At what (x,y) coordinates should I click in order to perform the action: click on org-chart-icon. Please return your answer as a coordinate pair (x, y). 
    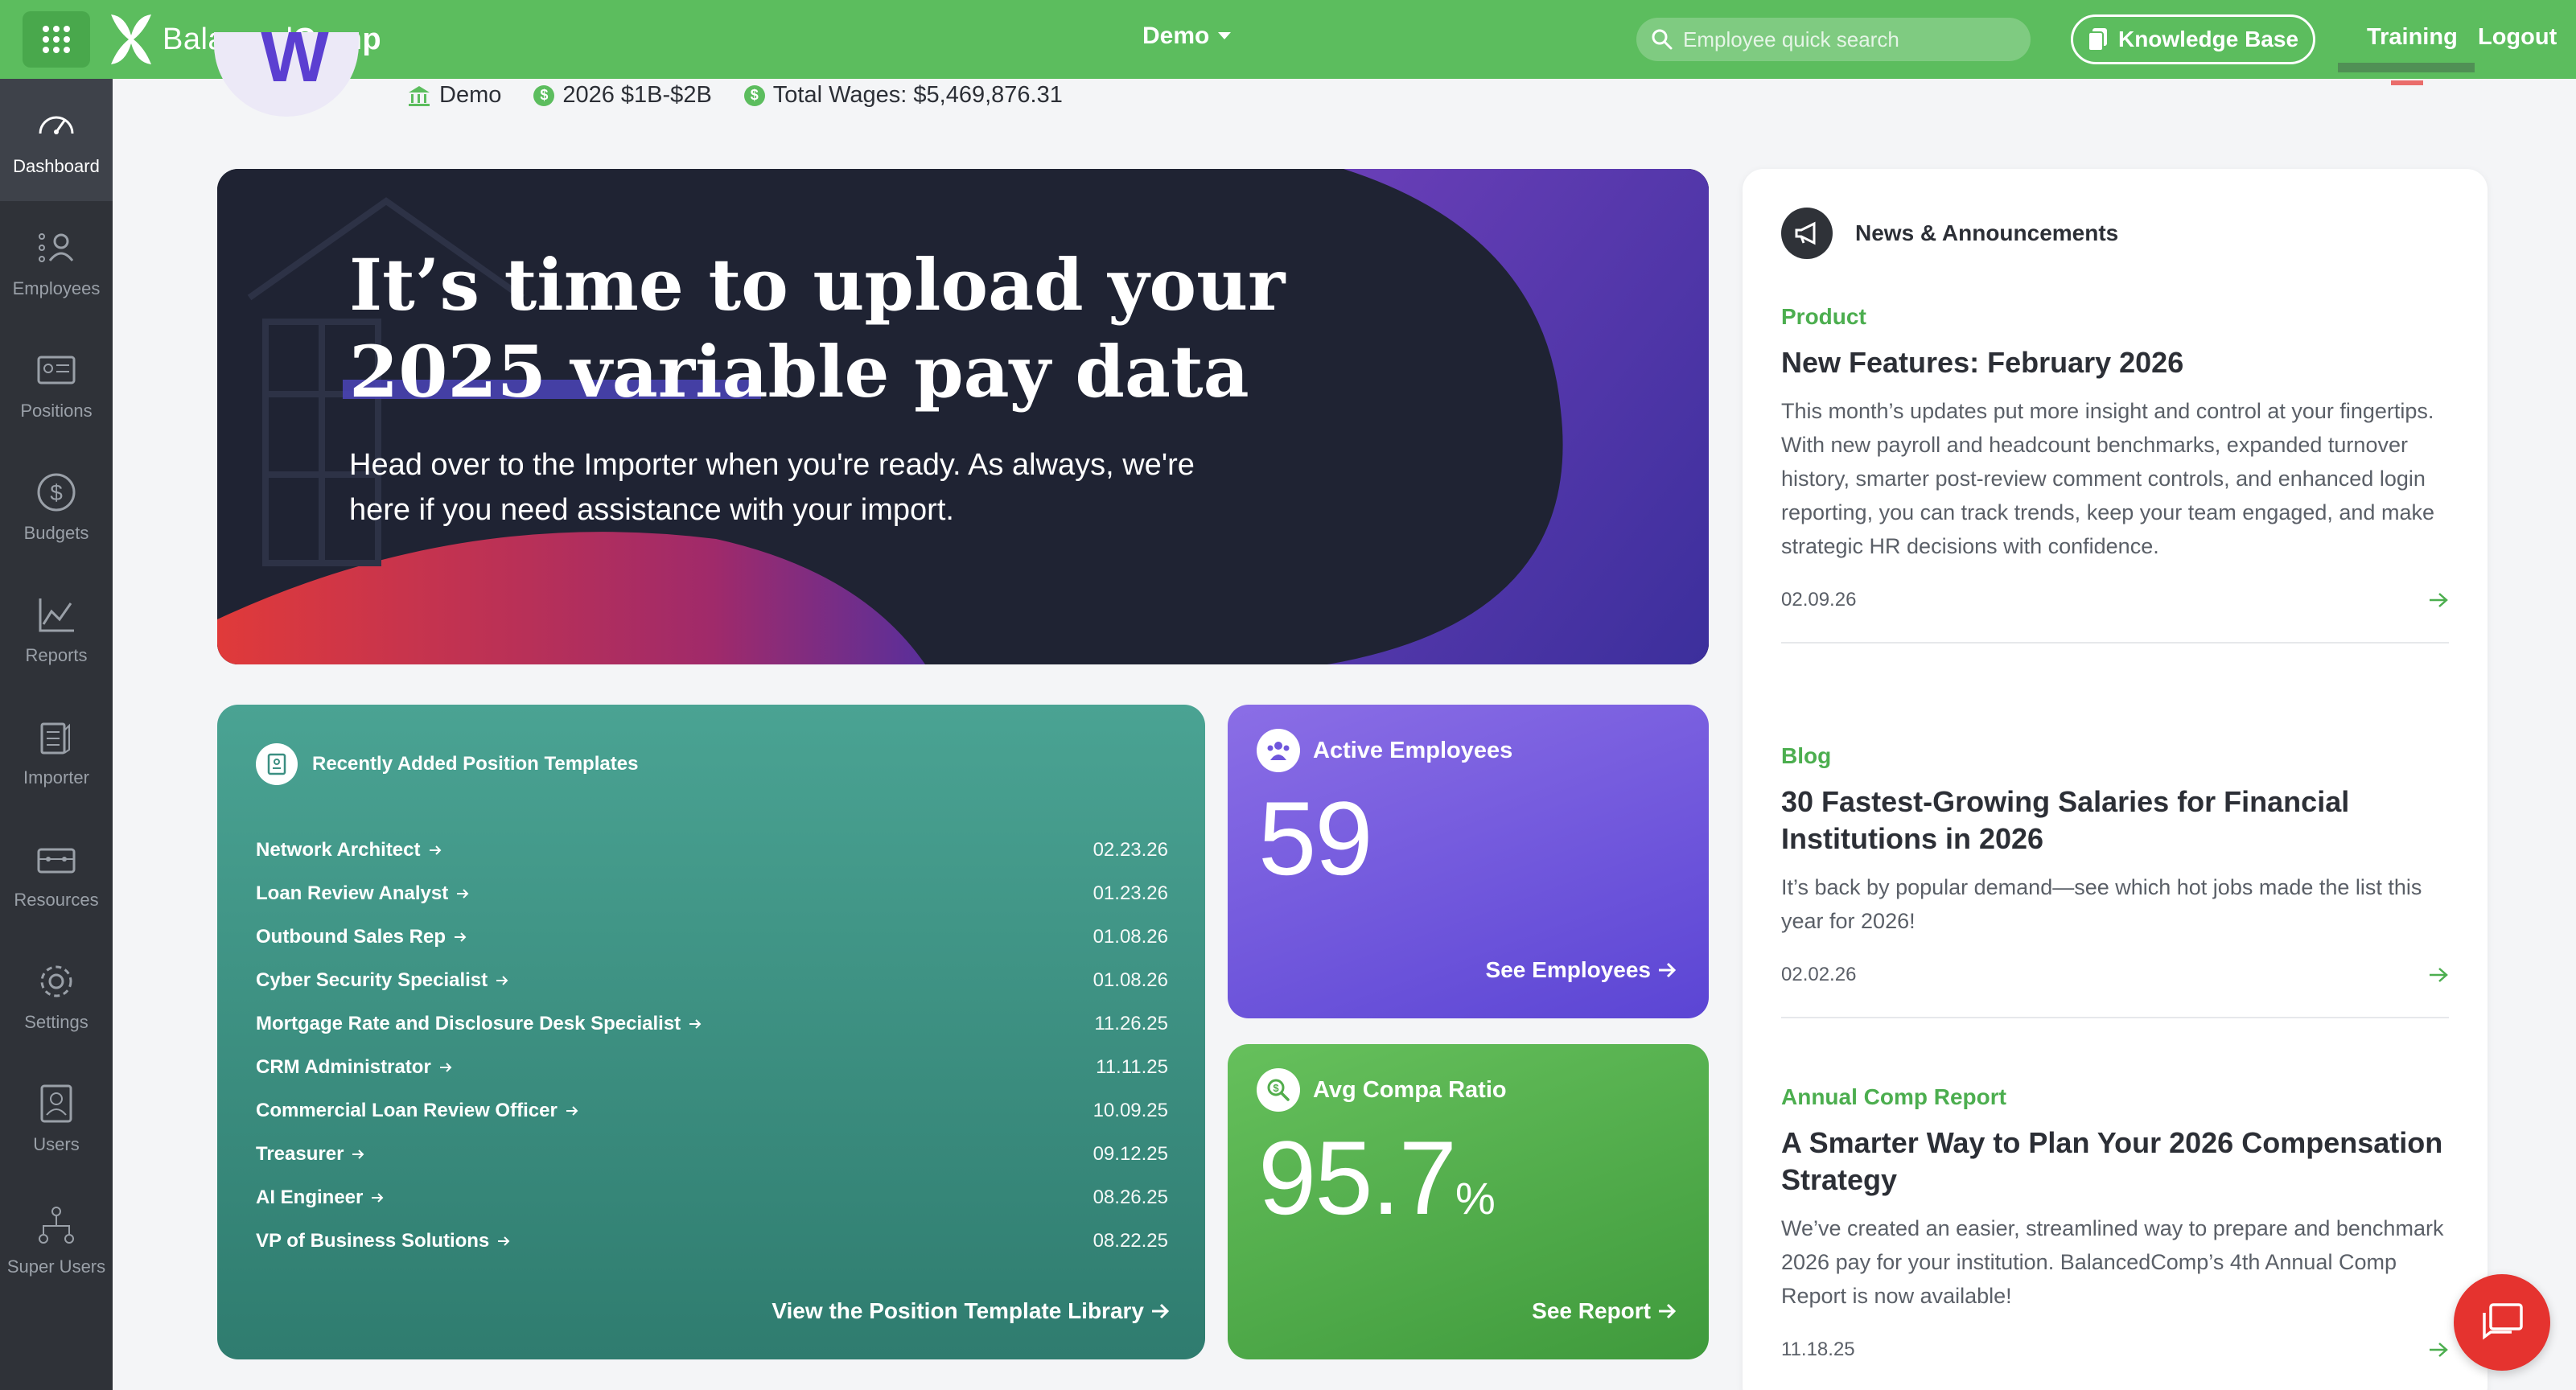
    Looking at the image, I should click on (56, 1225).